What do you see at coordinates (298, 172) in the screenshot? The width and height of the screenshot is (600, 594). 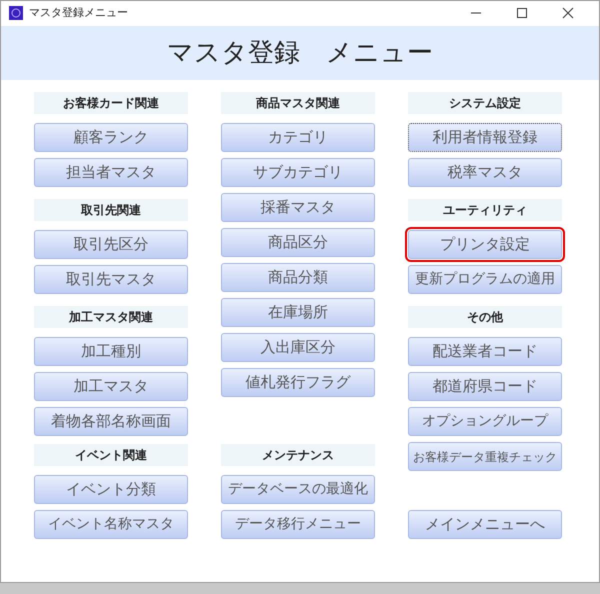 I see `menu-button: サブカテゴリ` at bounding box center [298, 172].